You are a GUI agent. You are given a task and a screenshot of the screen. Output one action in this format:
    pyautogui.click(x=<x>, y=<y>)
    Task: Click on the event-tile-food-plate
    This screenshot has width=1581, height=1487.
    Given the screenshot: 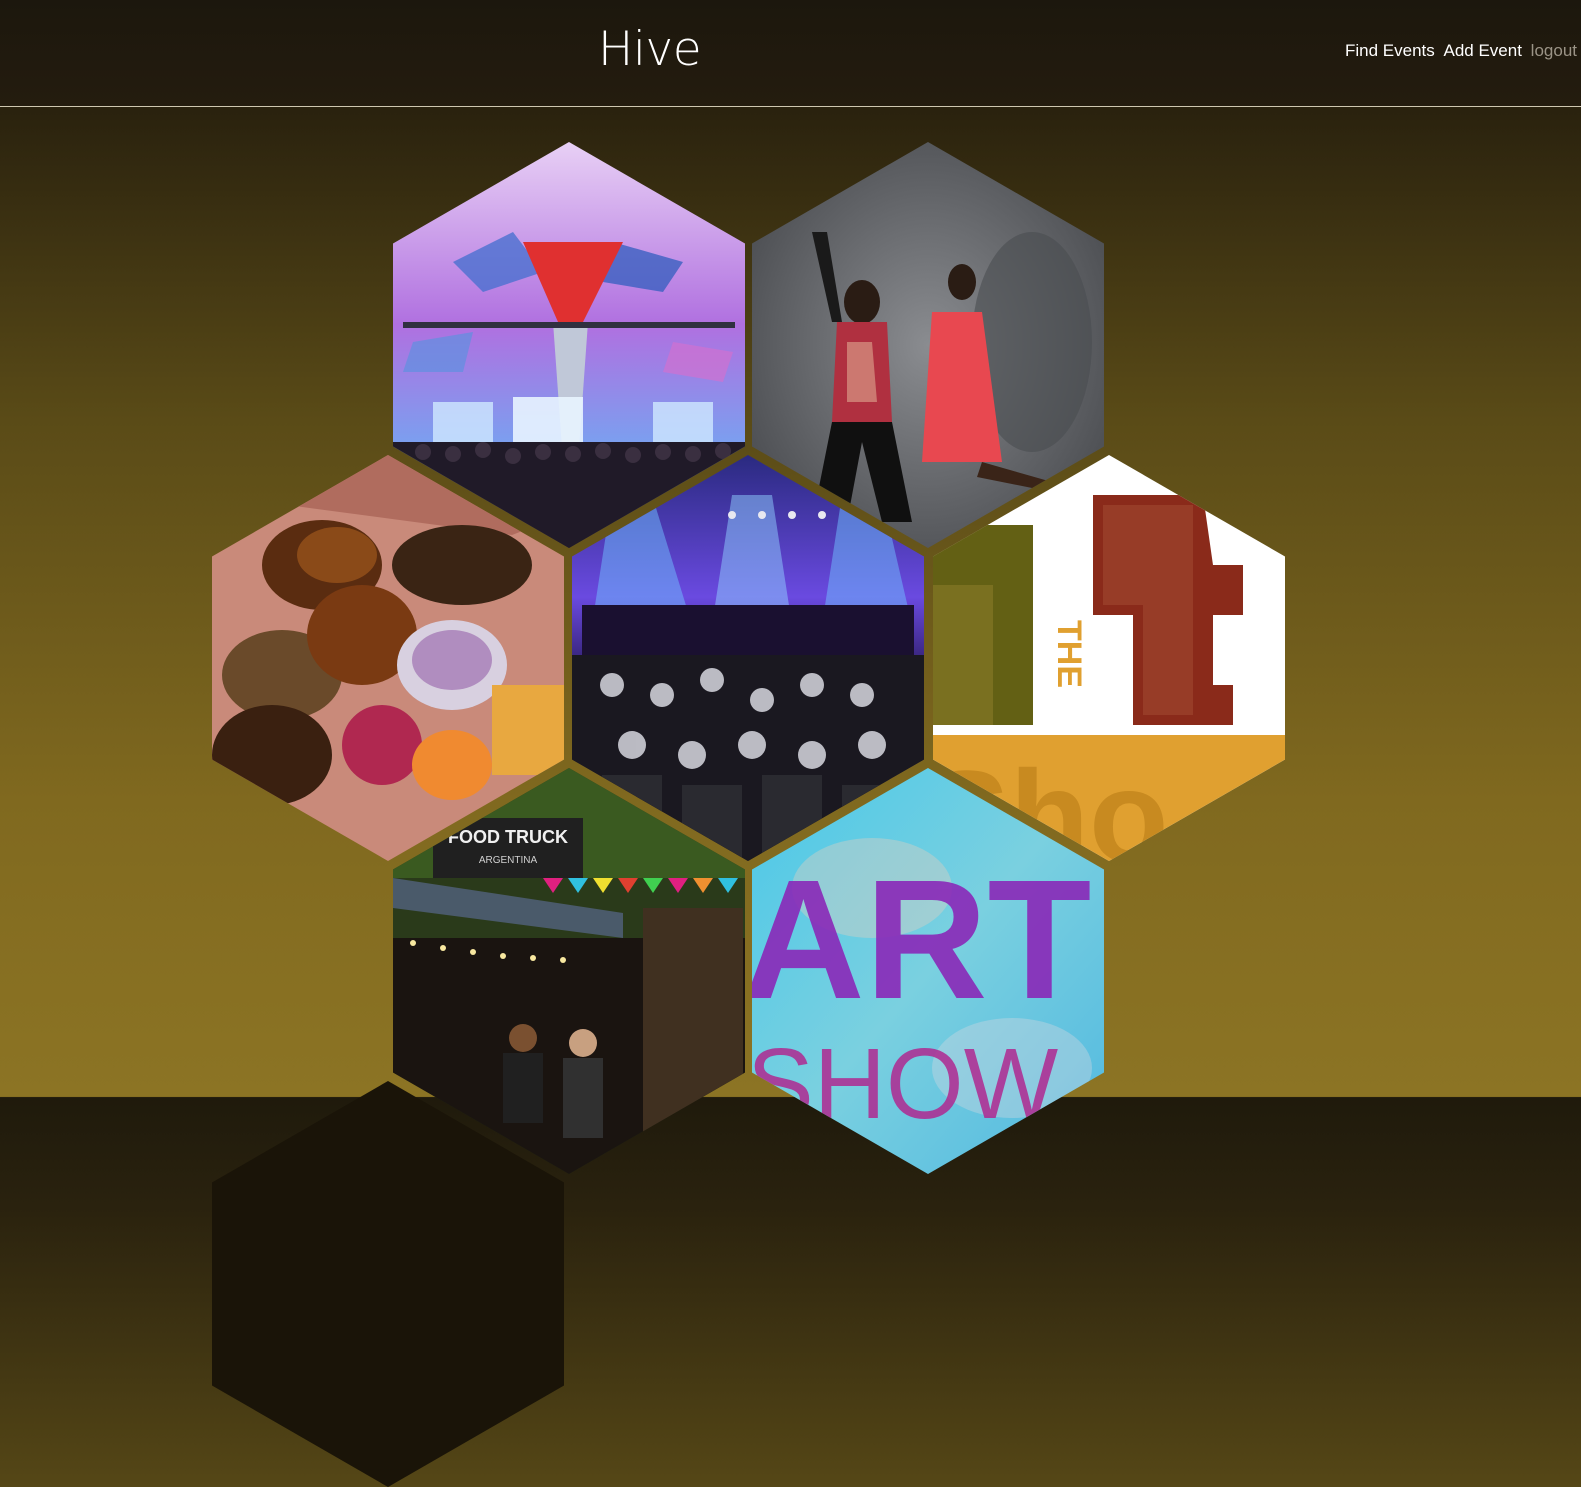 What is the action you would take?
    pyautogui.click(x=388, y=658)
    